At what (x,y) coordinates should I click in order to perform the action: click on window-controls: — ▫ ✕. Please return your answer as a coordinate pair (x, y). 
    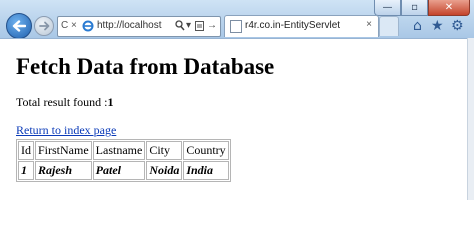
    Looking at the image, I should click on (422, 8).